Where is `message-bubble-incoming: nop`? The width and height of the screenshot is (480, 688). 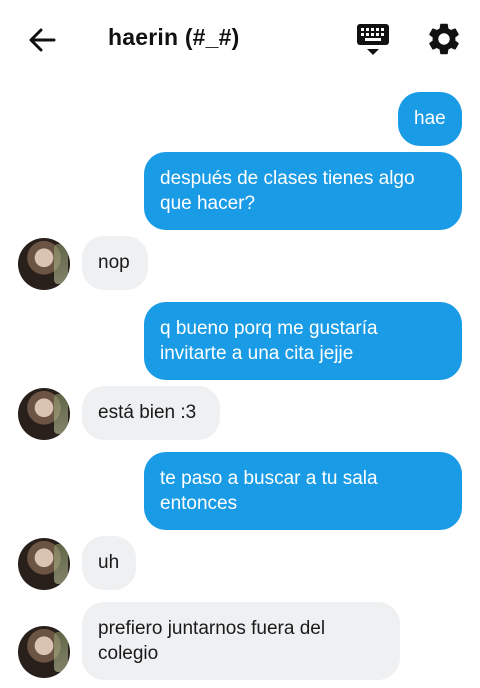 message-bubble-incoming: nop is located at coordinates (115, 263).